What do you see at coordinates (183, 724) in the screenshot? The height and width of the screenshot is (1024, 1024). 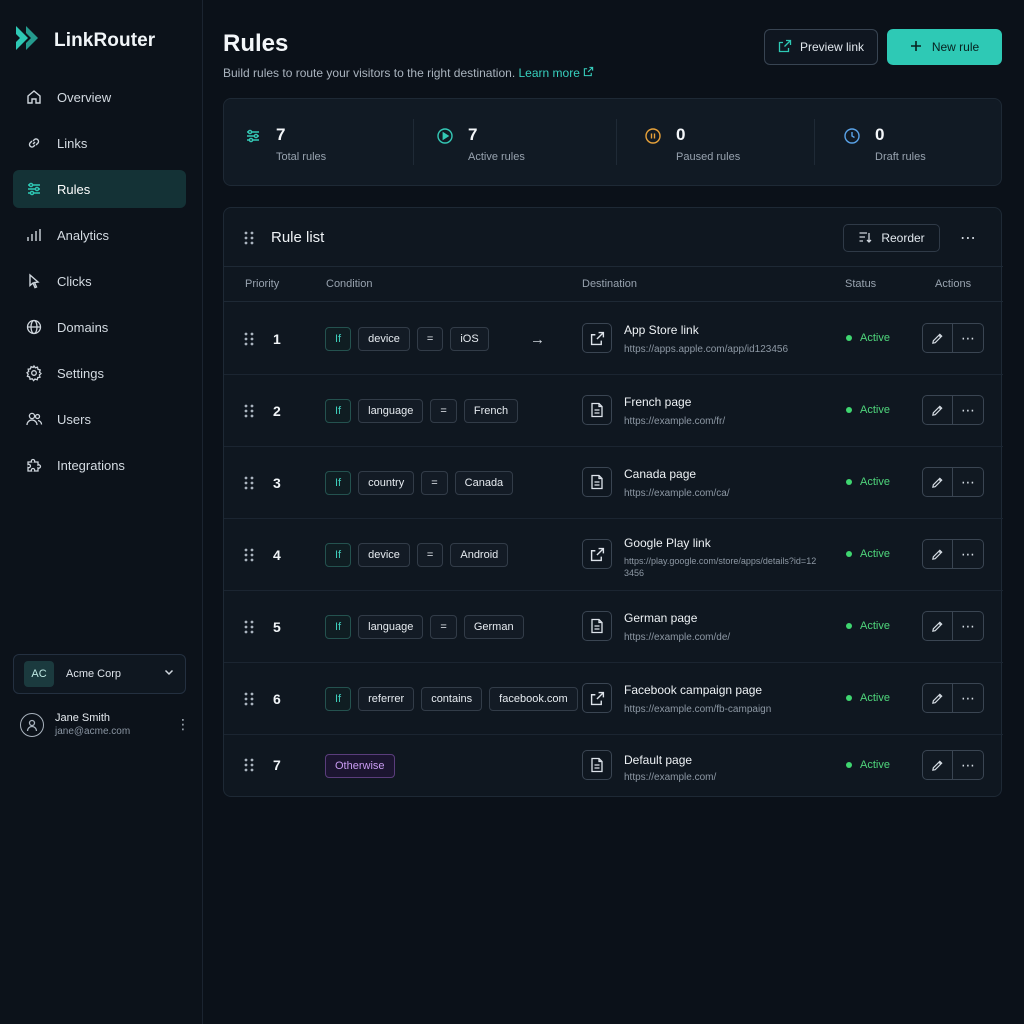 I see `kebab-menu-icon: ⋮` at bounding box center [183, 724].